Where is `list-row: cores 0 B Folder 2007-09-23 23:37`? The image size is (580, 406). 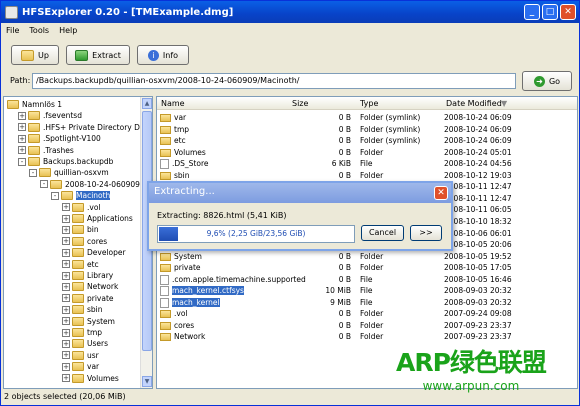
list-row: cores 0 B Folder 2007-09-23 23:37 is located at coordinates (367, 326).